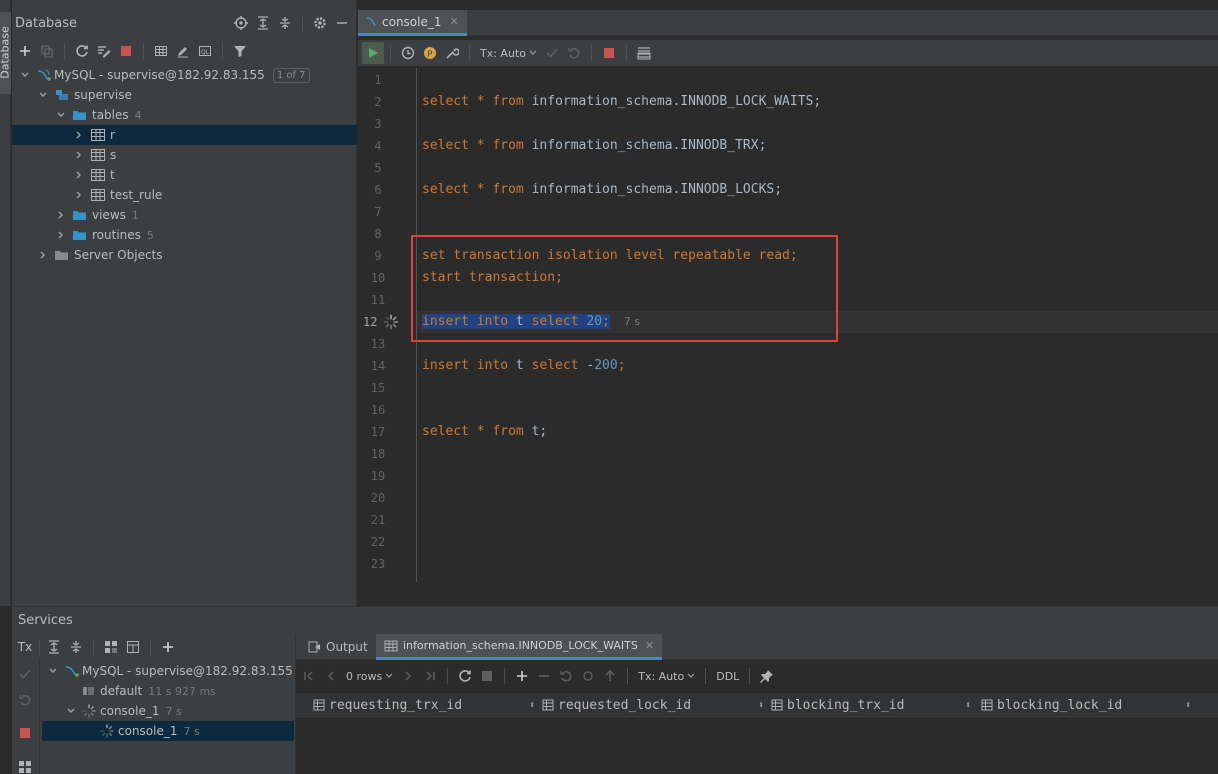 The height and width of the screenshot is (774, 1218). I want to click on database-side-tab: Database, so click(6, 53).